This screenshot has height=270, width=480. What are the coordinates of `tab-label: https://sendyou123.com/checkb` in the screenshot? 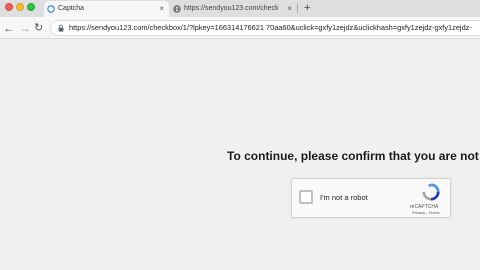 It's located at (231, 8).